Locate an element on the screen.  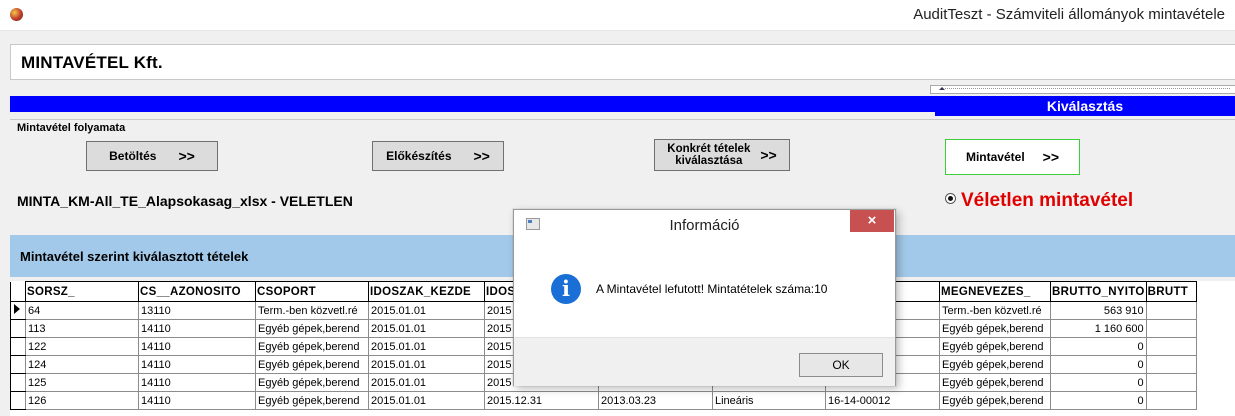
column-header: SORSZ_ is located at coordinates (82, 291).